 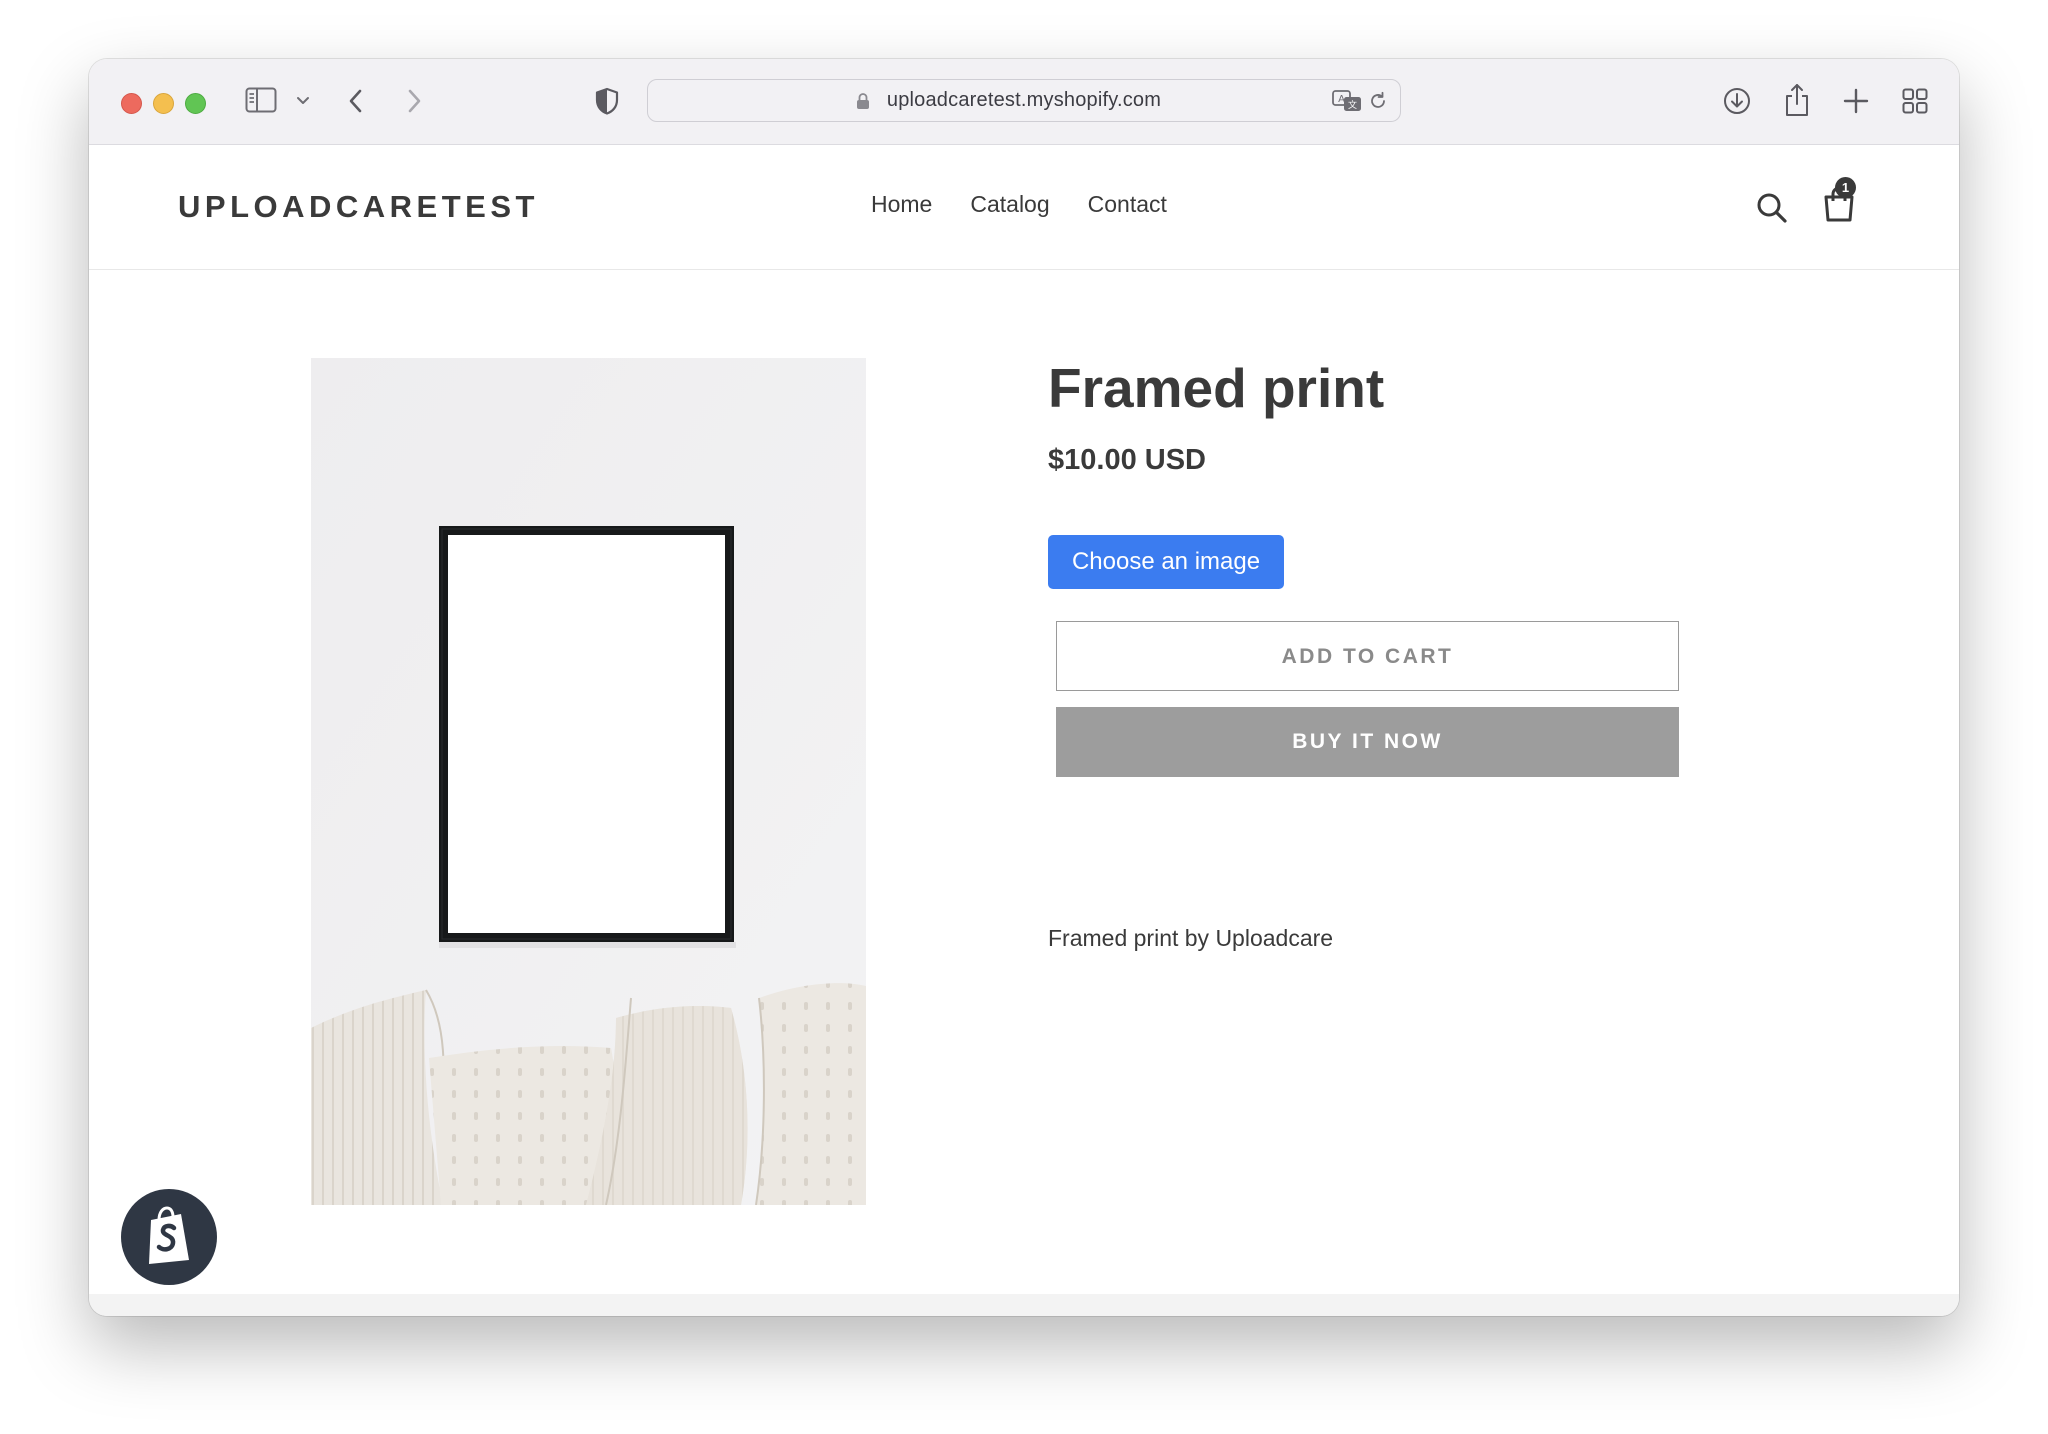 I want to click on tab-overview-icon, so click(x=1915, y=101).